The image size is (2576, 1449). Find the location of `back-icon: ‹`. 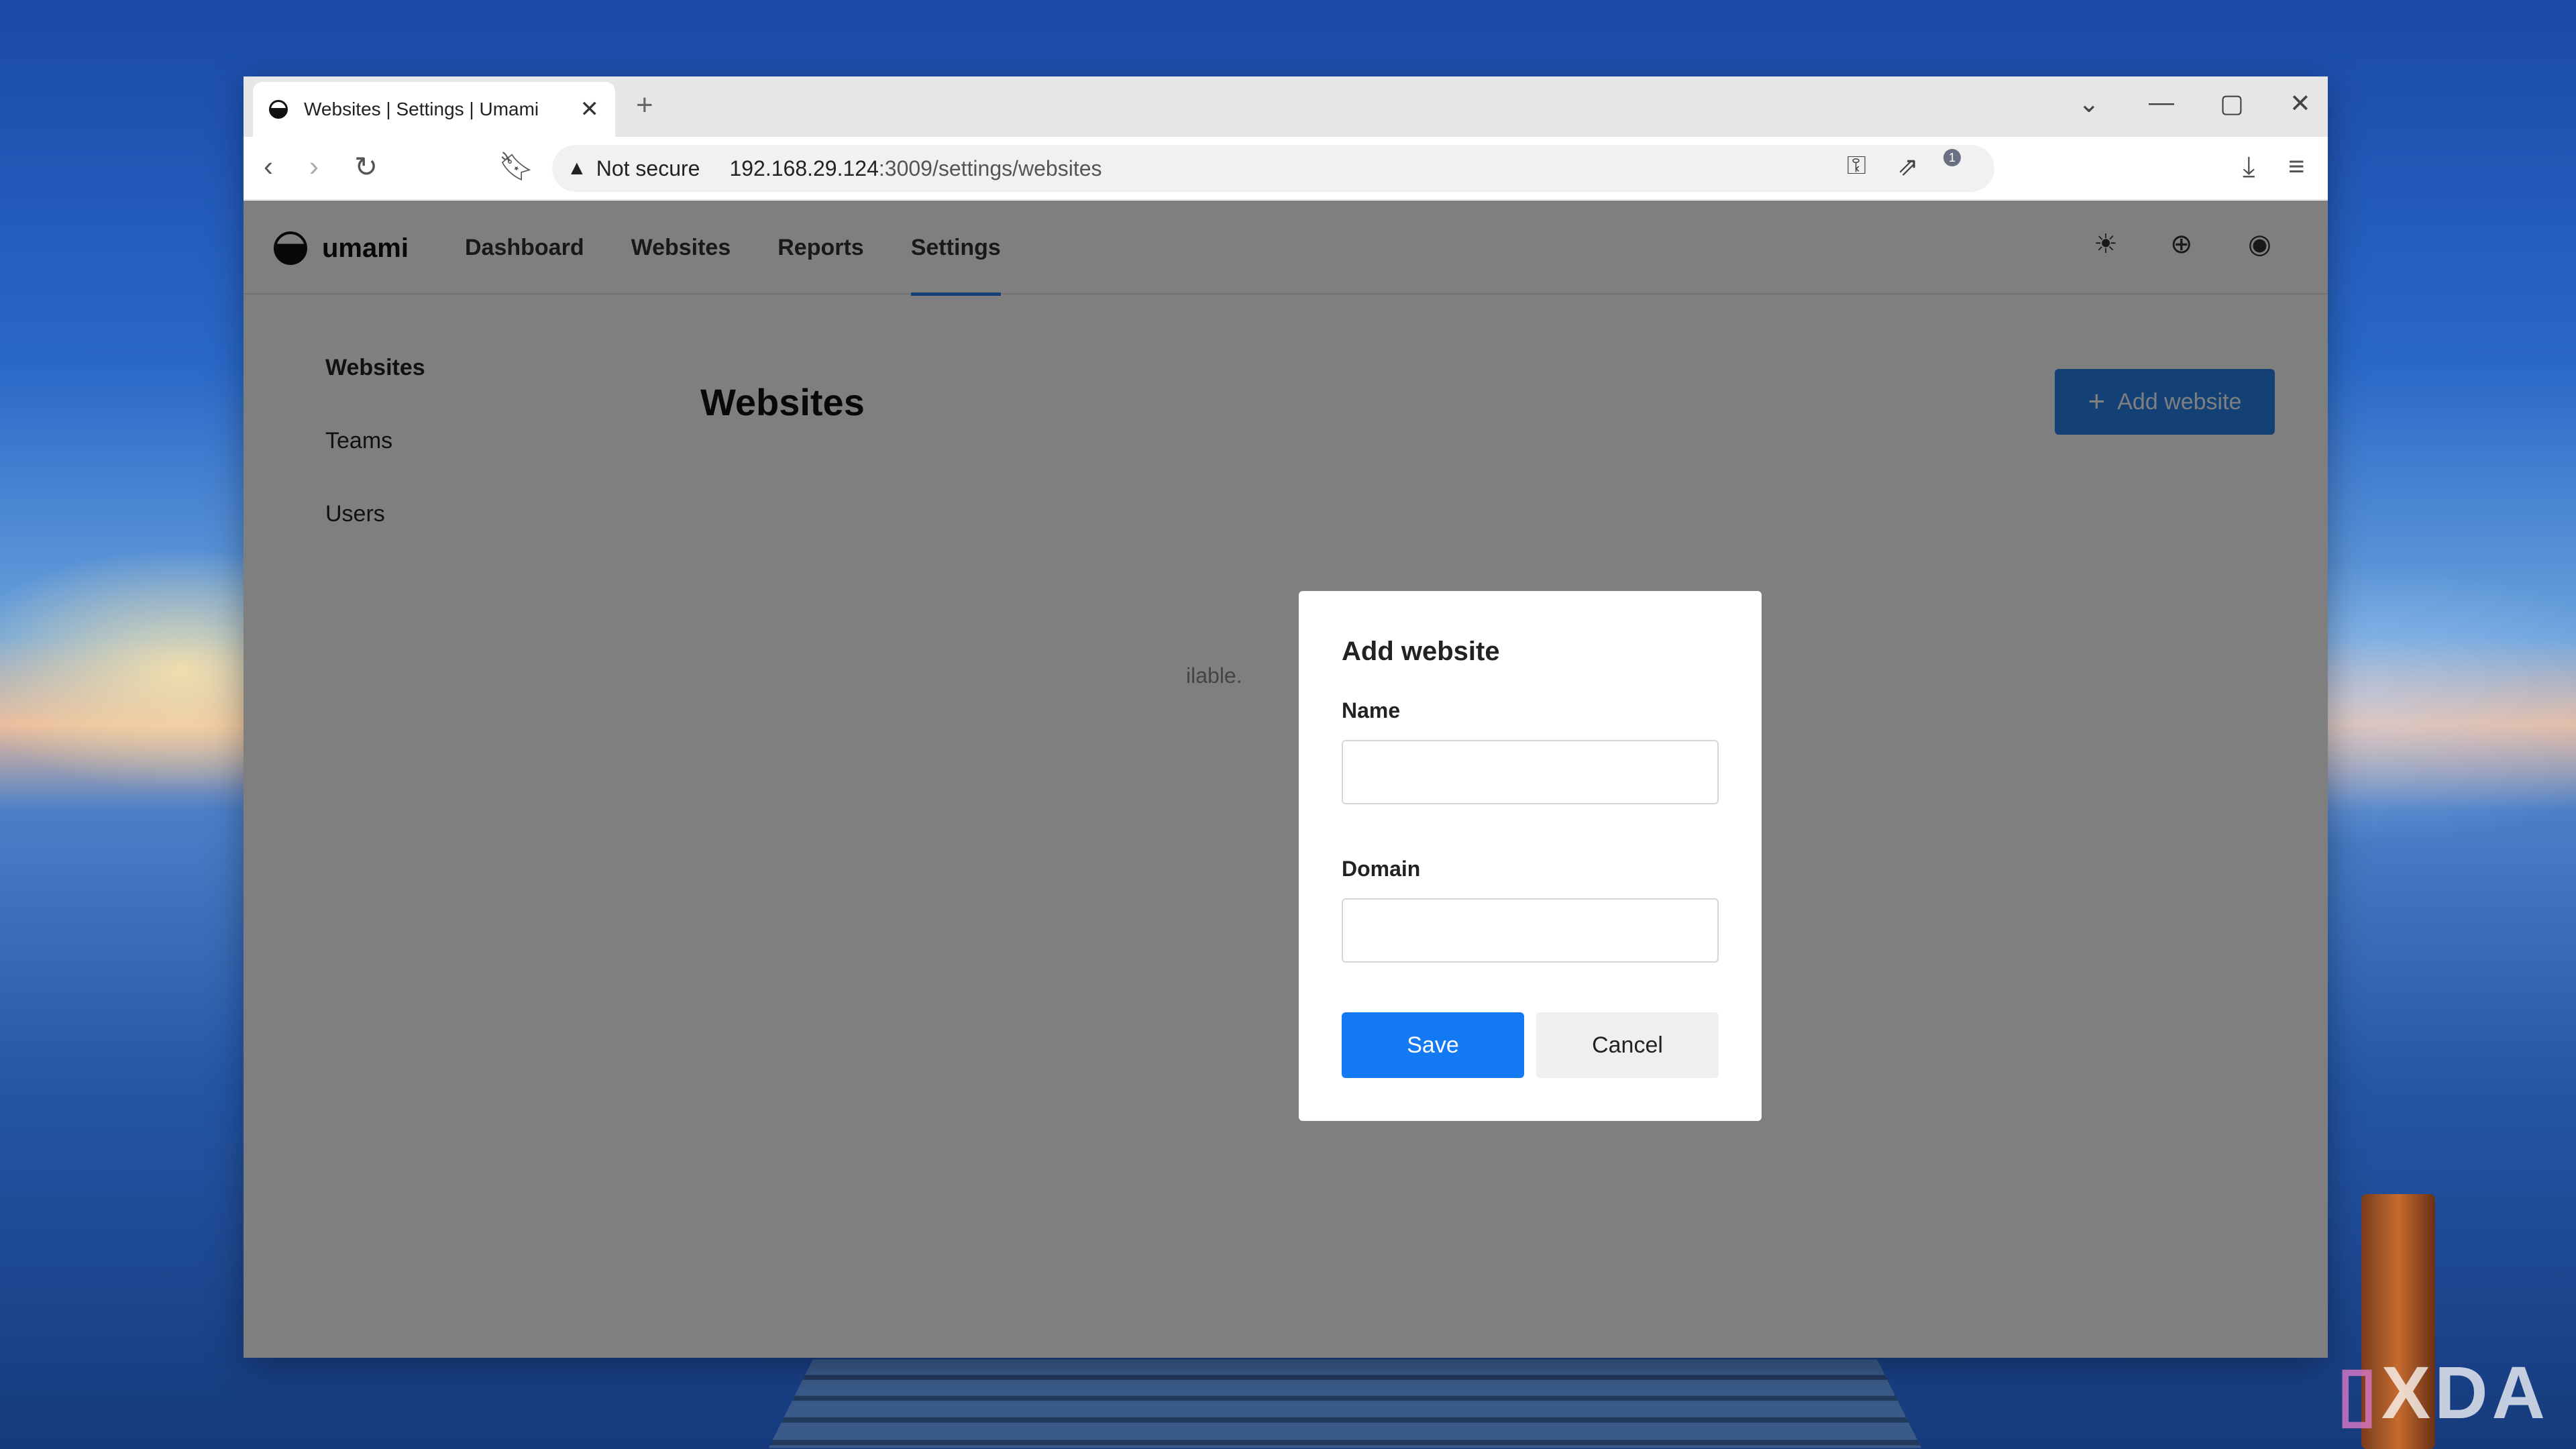

back-icon: ‹ is located at coordinates (268, 166).